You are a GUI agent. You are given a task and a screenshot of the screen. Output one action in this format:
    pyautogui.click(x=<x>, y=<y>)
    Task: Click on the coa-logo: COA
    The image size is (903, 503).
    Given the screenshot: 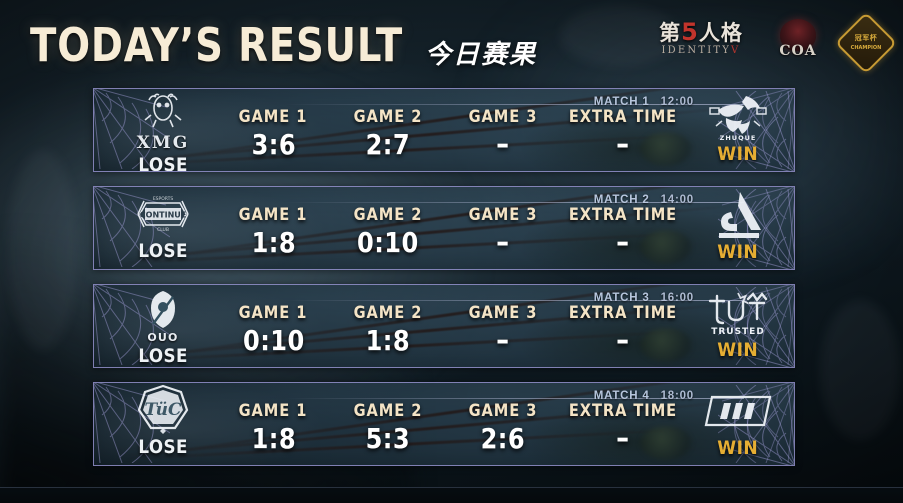 What is the action you would take?
    pyautogui.click(x=798, y=43)
    